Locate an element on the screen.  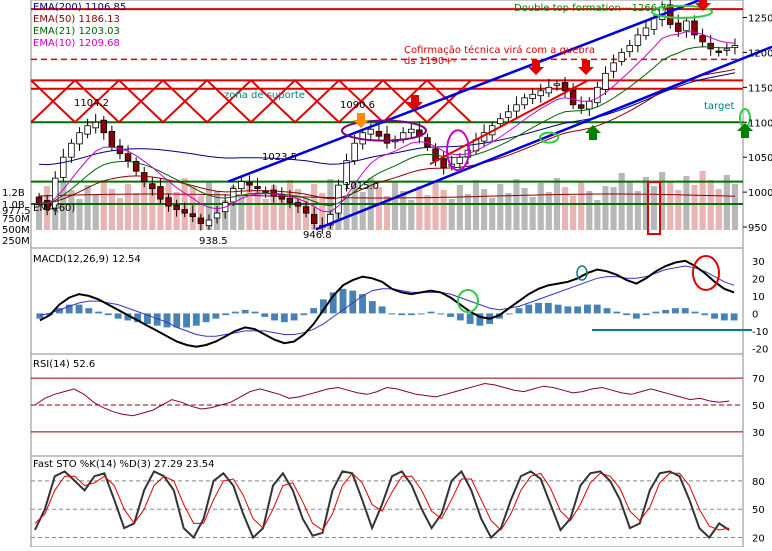
confirmation-label: ds 1190+- is located at coordinates (430, 61).